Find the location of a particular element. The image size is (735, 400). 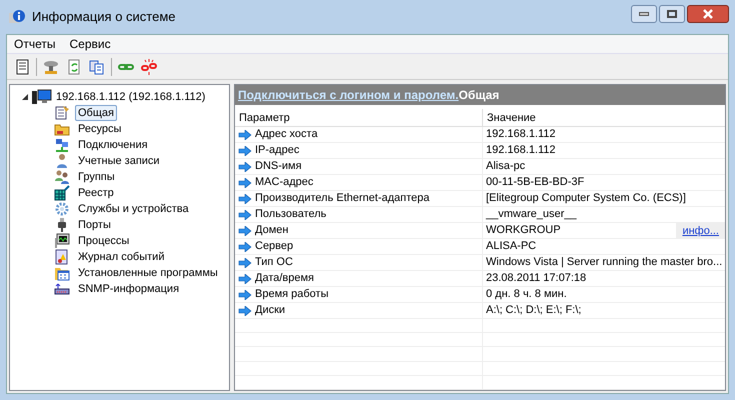

table-cell-text: WORKGROUP is located at coordinates (523, 230).